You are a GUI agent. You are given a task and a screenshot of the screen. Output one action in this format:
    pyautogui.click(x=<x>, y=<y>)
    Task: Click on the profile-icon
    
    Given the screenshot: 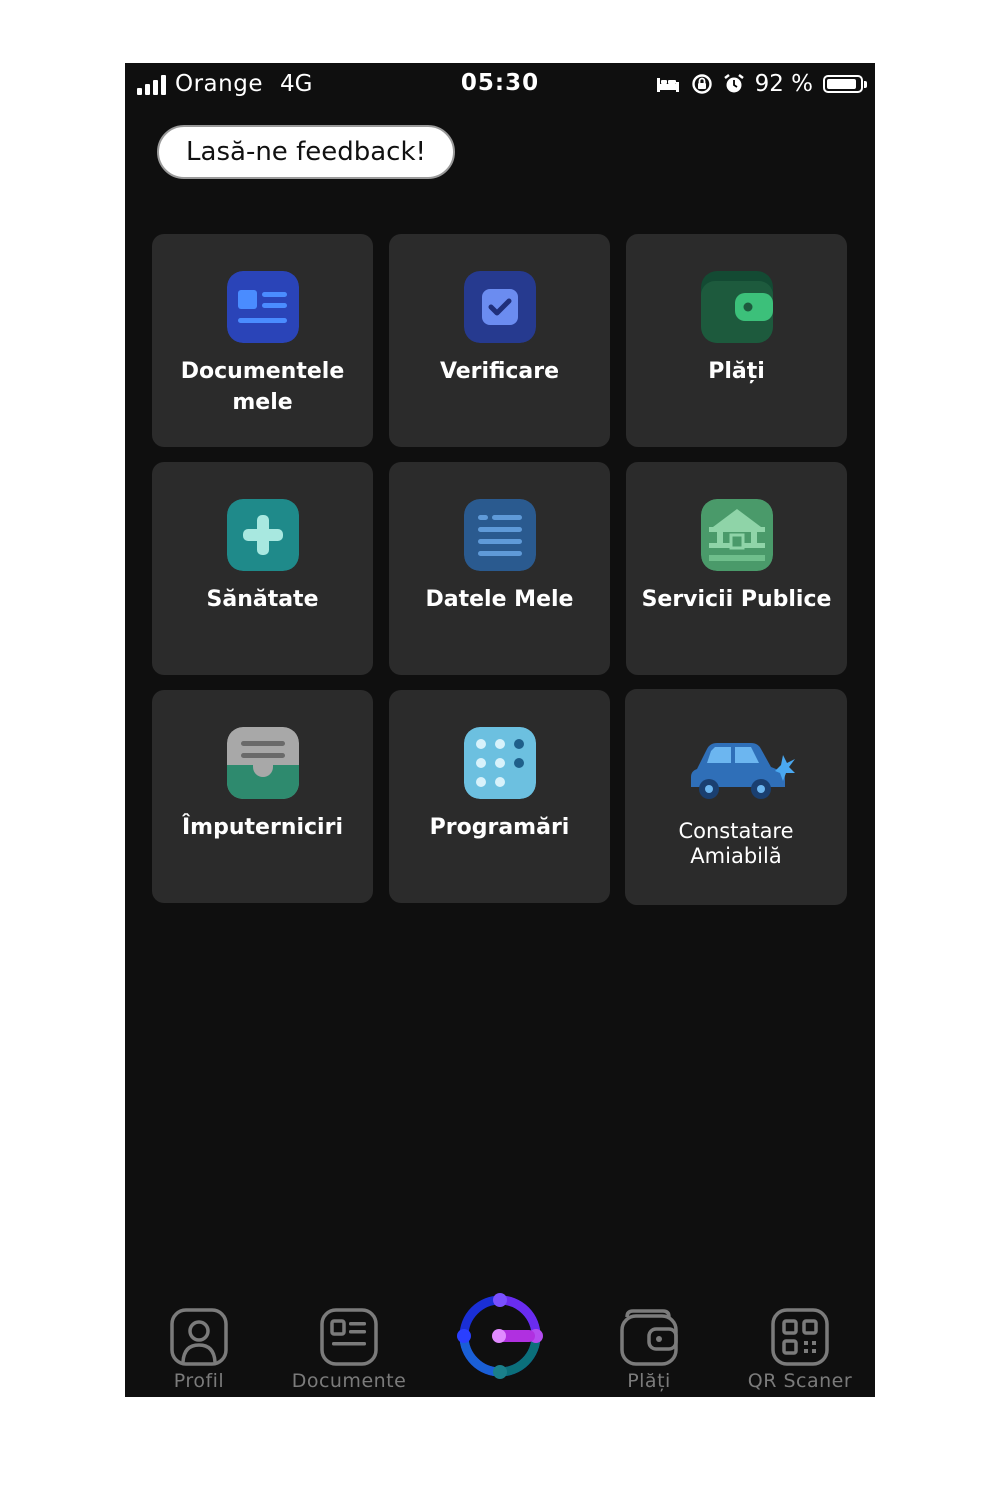 What is the action you would take?
    pyautogui.click(x=199, y=1337)
    